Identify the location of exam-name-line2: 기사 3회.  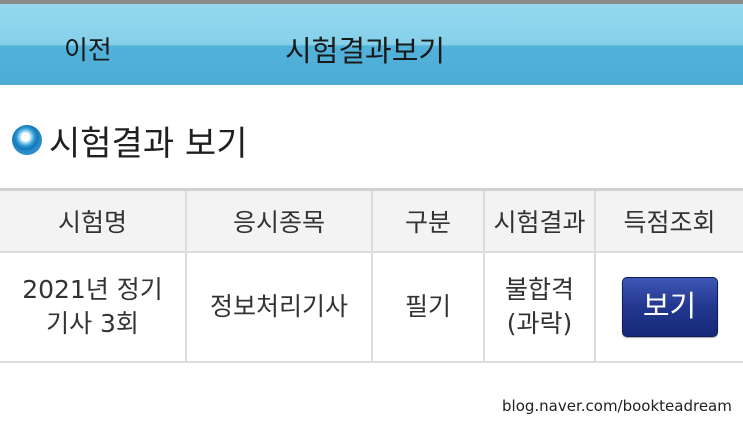
(92, 323).